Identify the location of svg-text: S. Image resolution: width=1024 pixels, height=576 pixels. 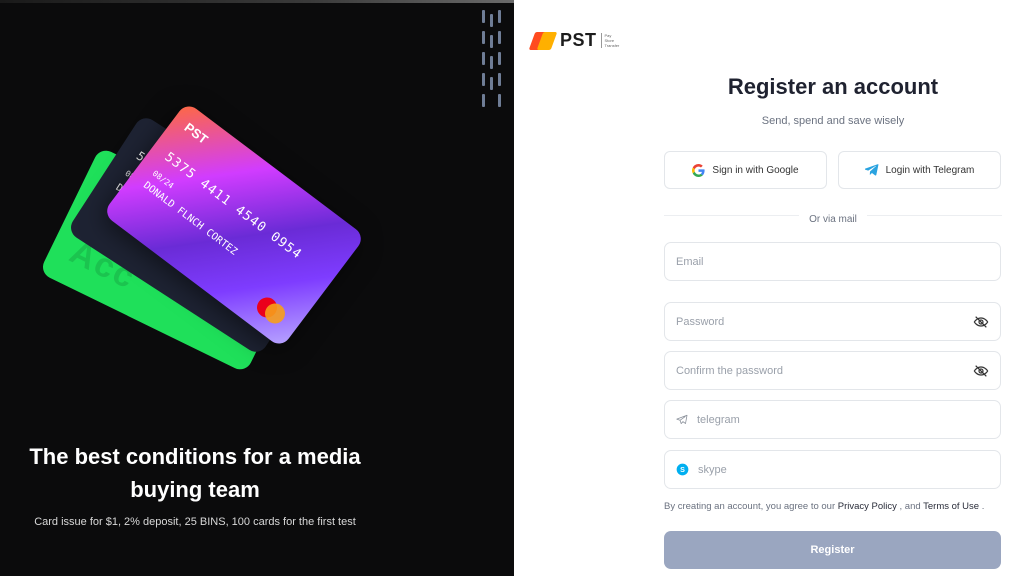
(682, 470).